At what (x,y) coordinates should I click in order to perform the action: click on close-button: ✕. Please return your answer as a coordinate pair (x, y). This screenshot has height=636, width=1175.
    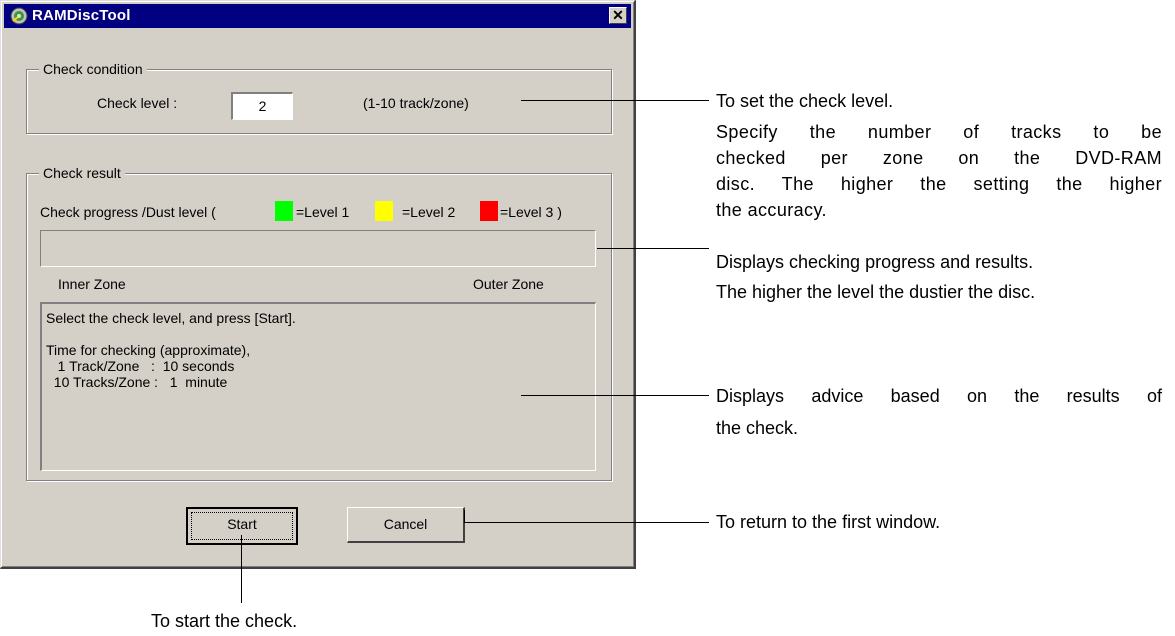
    Looking at the image, I should click on (618, 15).